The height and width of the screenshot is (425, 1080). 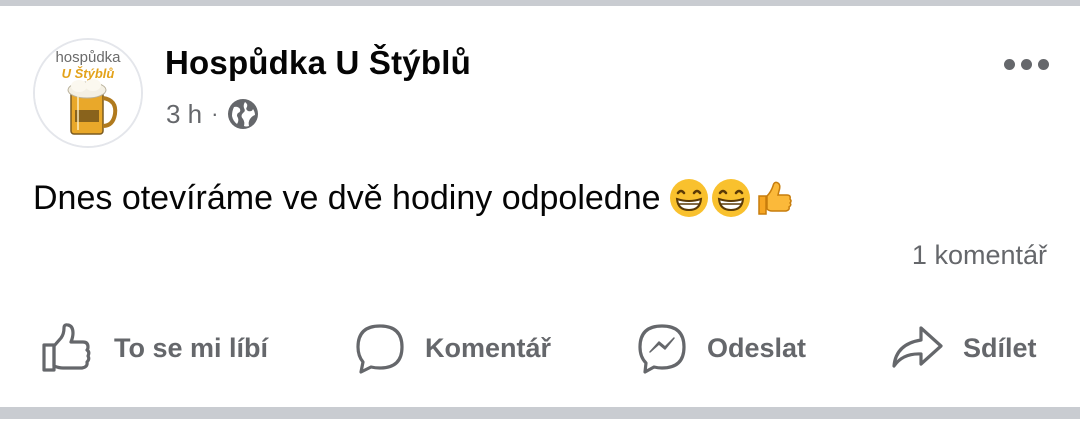 I want to click on send-label: Odeslat, so click(x=757, y=347).